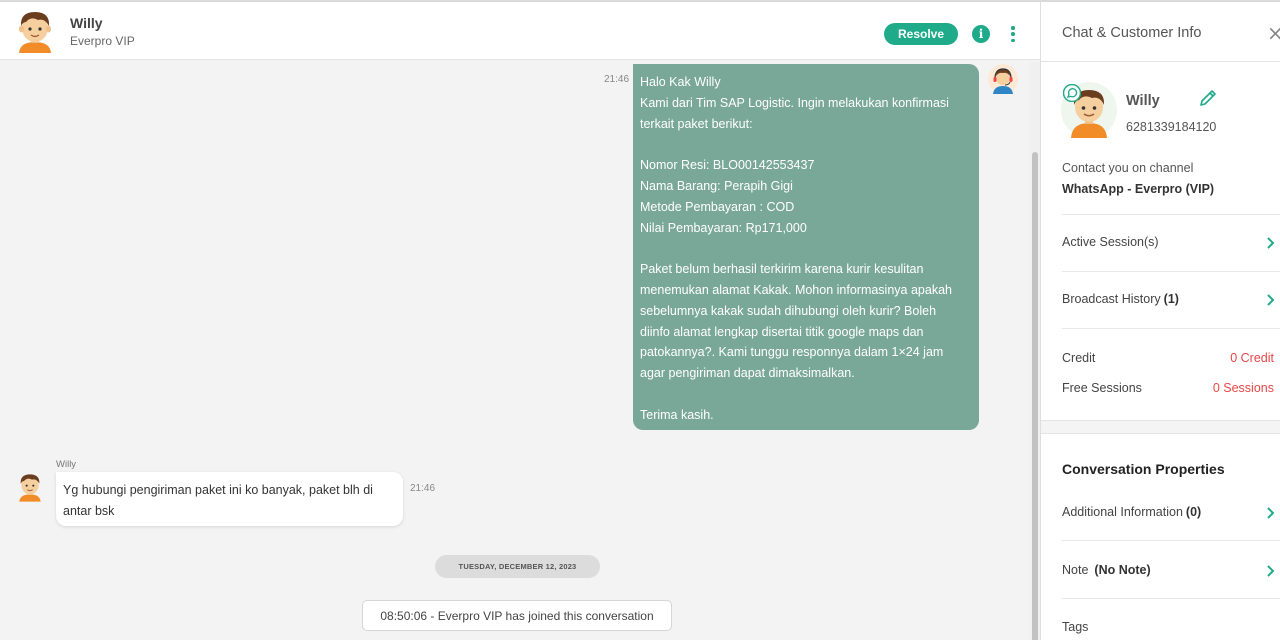  Describe the element at coordinates (1168, 358) in the screenshot. I see `credit-row: Credit 0 Credit` at that location.